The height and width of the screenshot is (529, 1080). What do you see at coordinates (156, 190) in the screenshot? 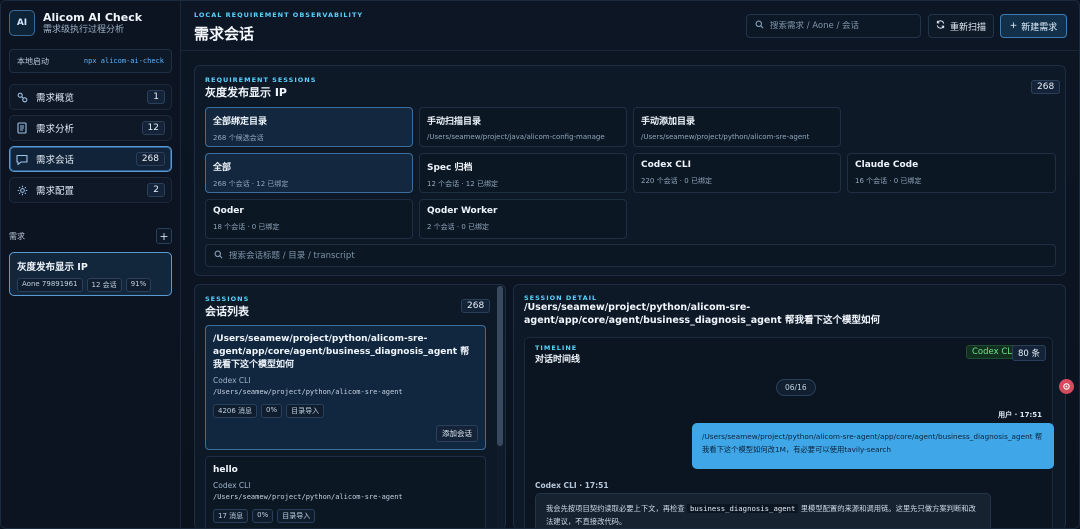
I see `sidebar-item-count: 2` at bounding box center [156, 190].